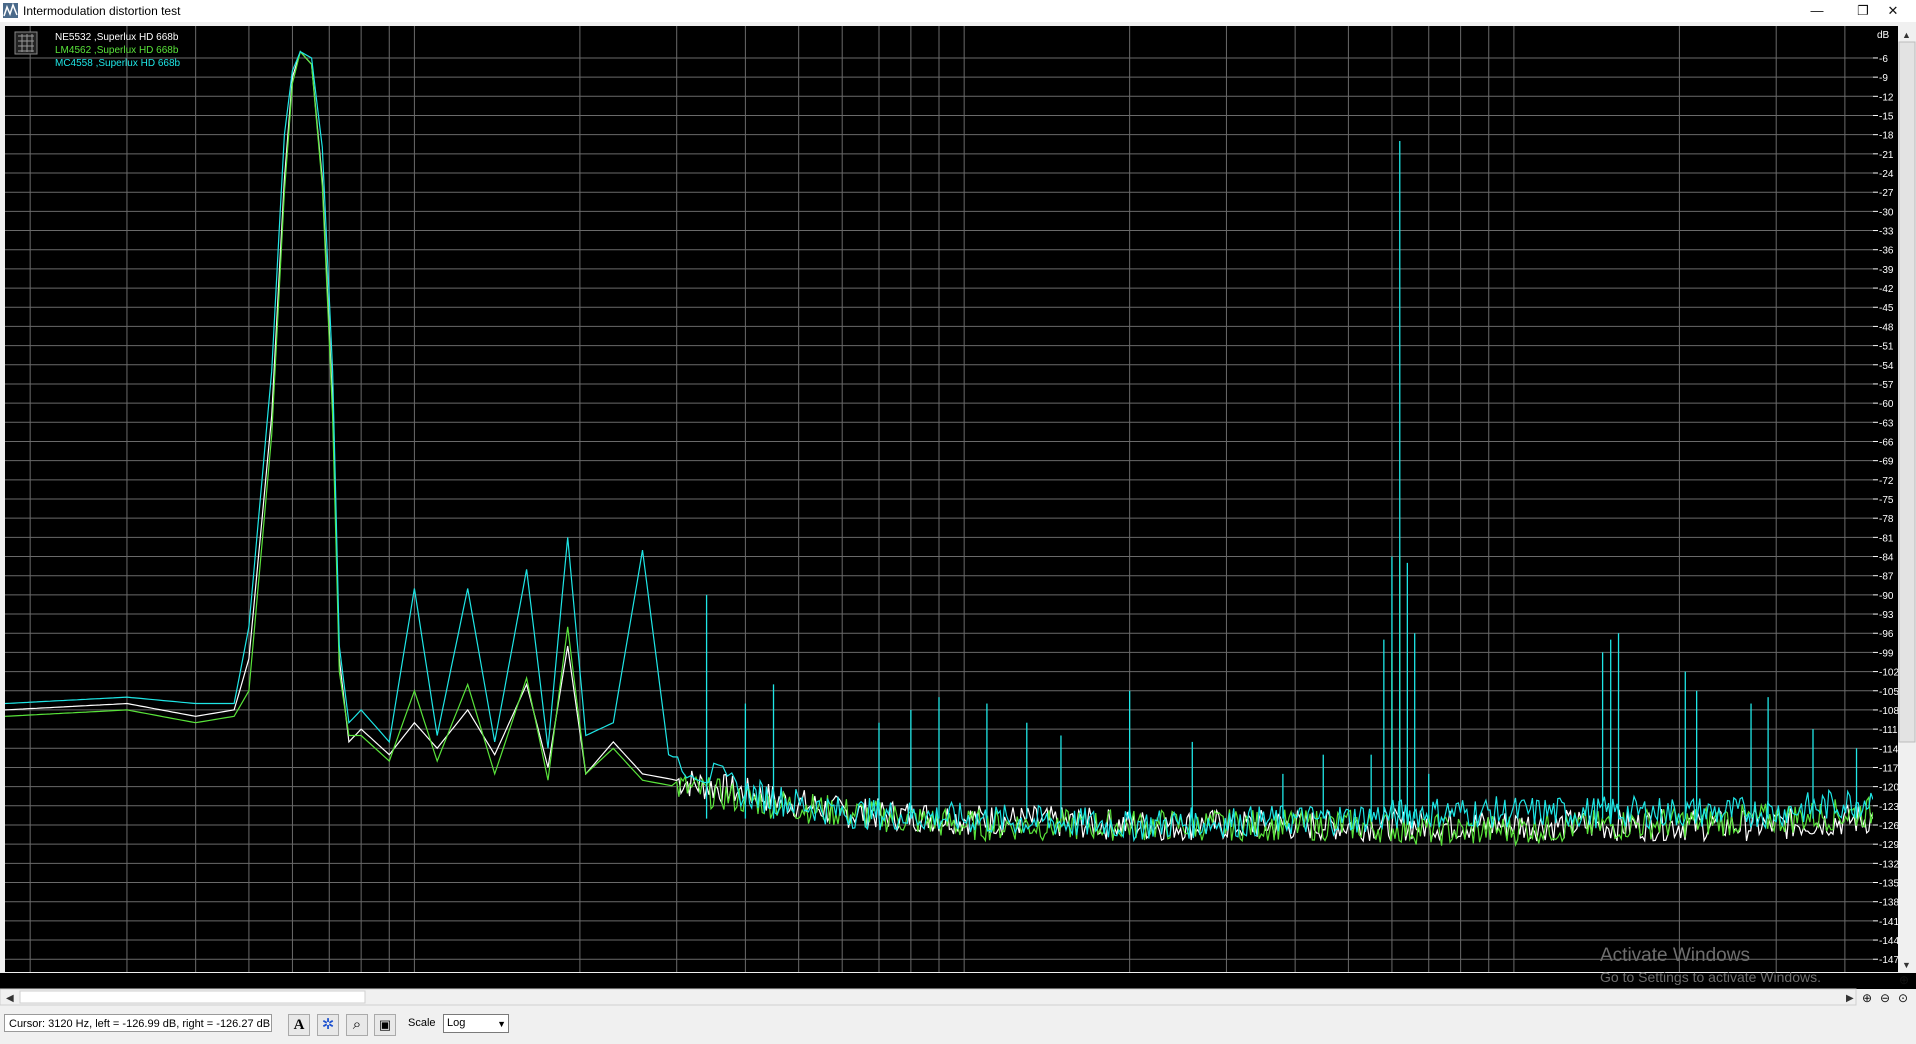  I want to click on y-tick-label: -69, so click(1886, 462).